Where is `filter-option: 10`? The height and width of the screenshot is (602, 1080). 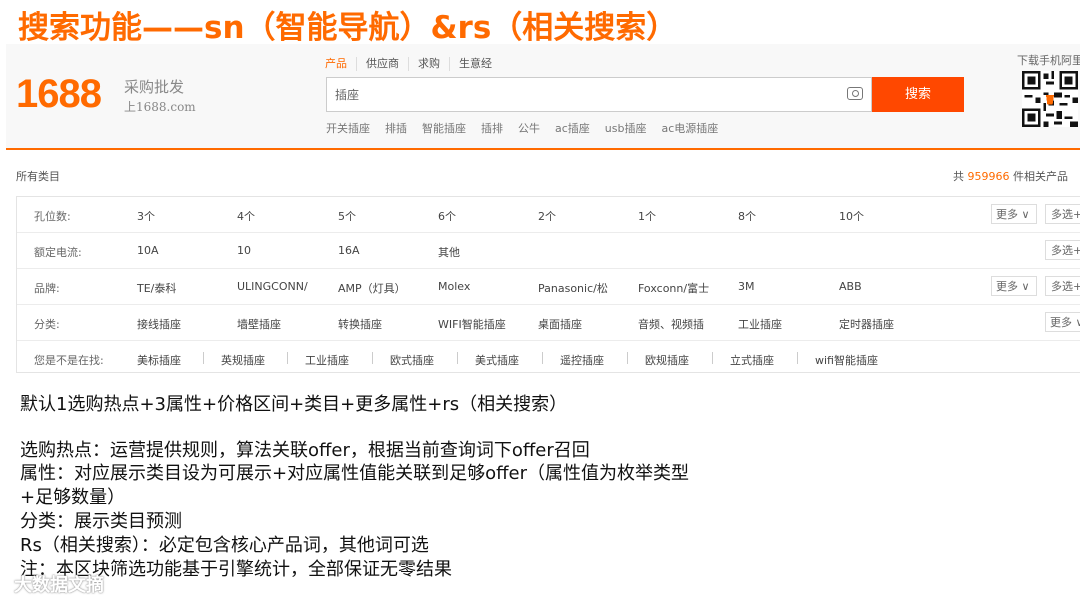
filter-option: 10 is located at coordinates (244, 250).